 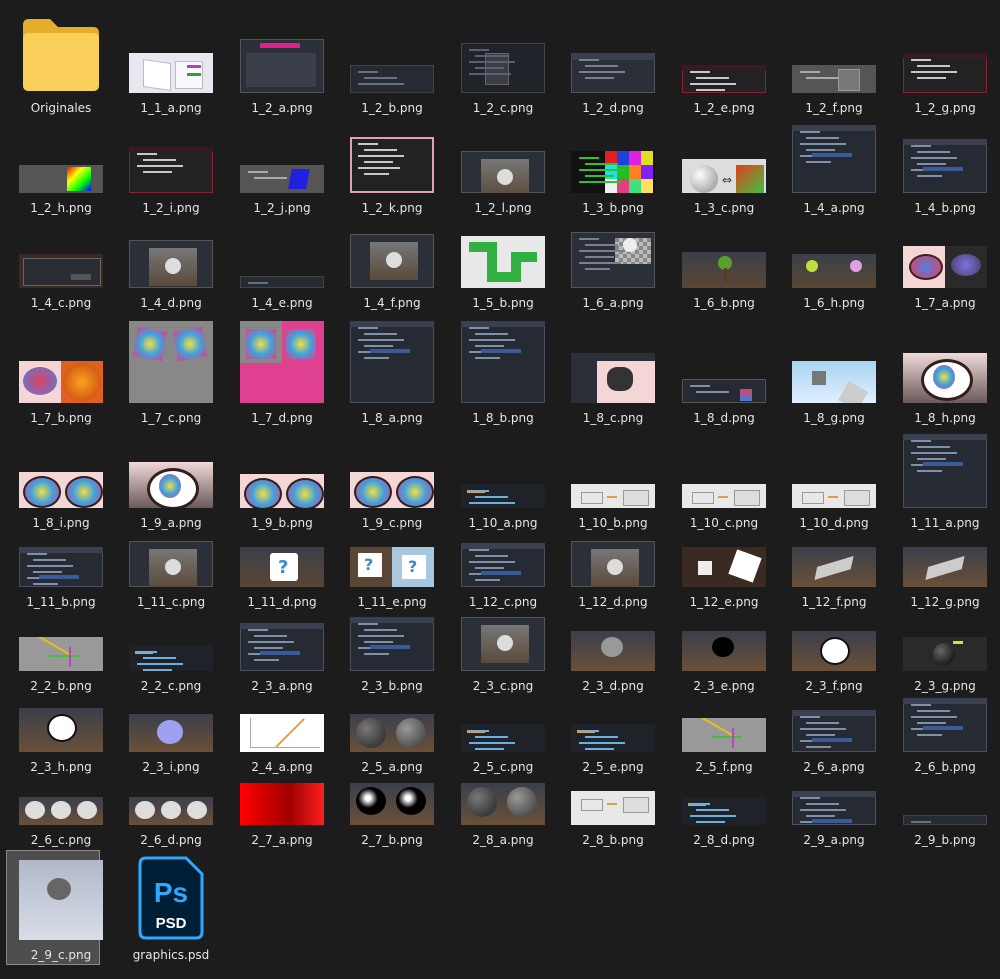 I want to click on file-name-label: 1_9_a.png, so click(x=171, y=523).